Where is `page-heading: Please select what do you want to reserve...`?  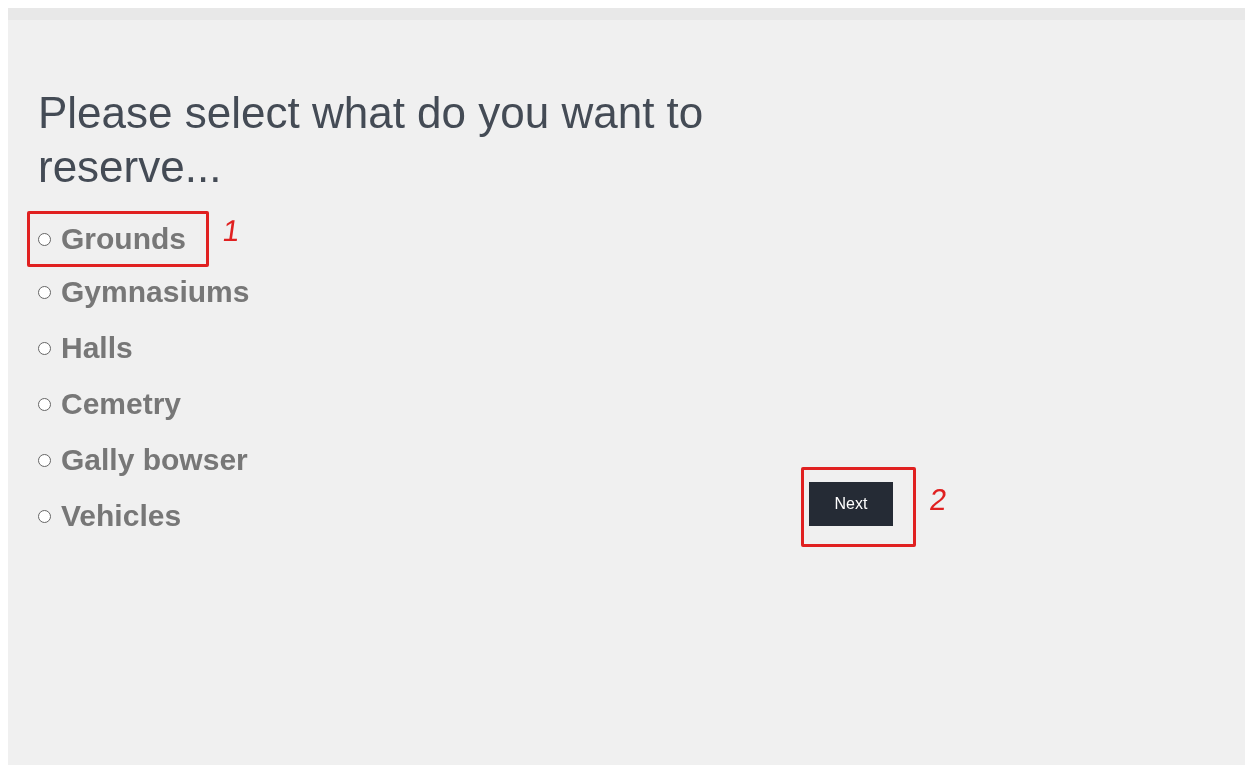
page-heading: Please select what do you want to reserve... is located at coordinates (371, 140).